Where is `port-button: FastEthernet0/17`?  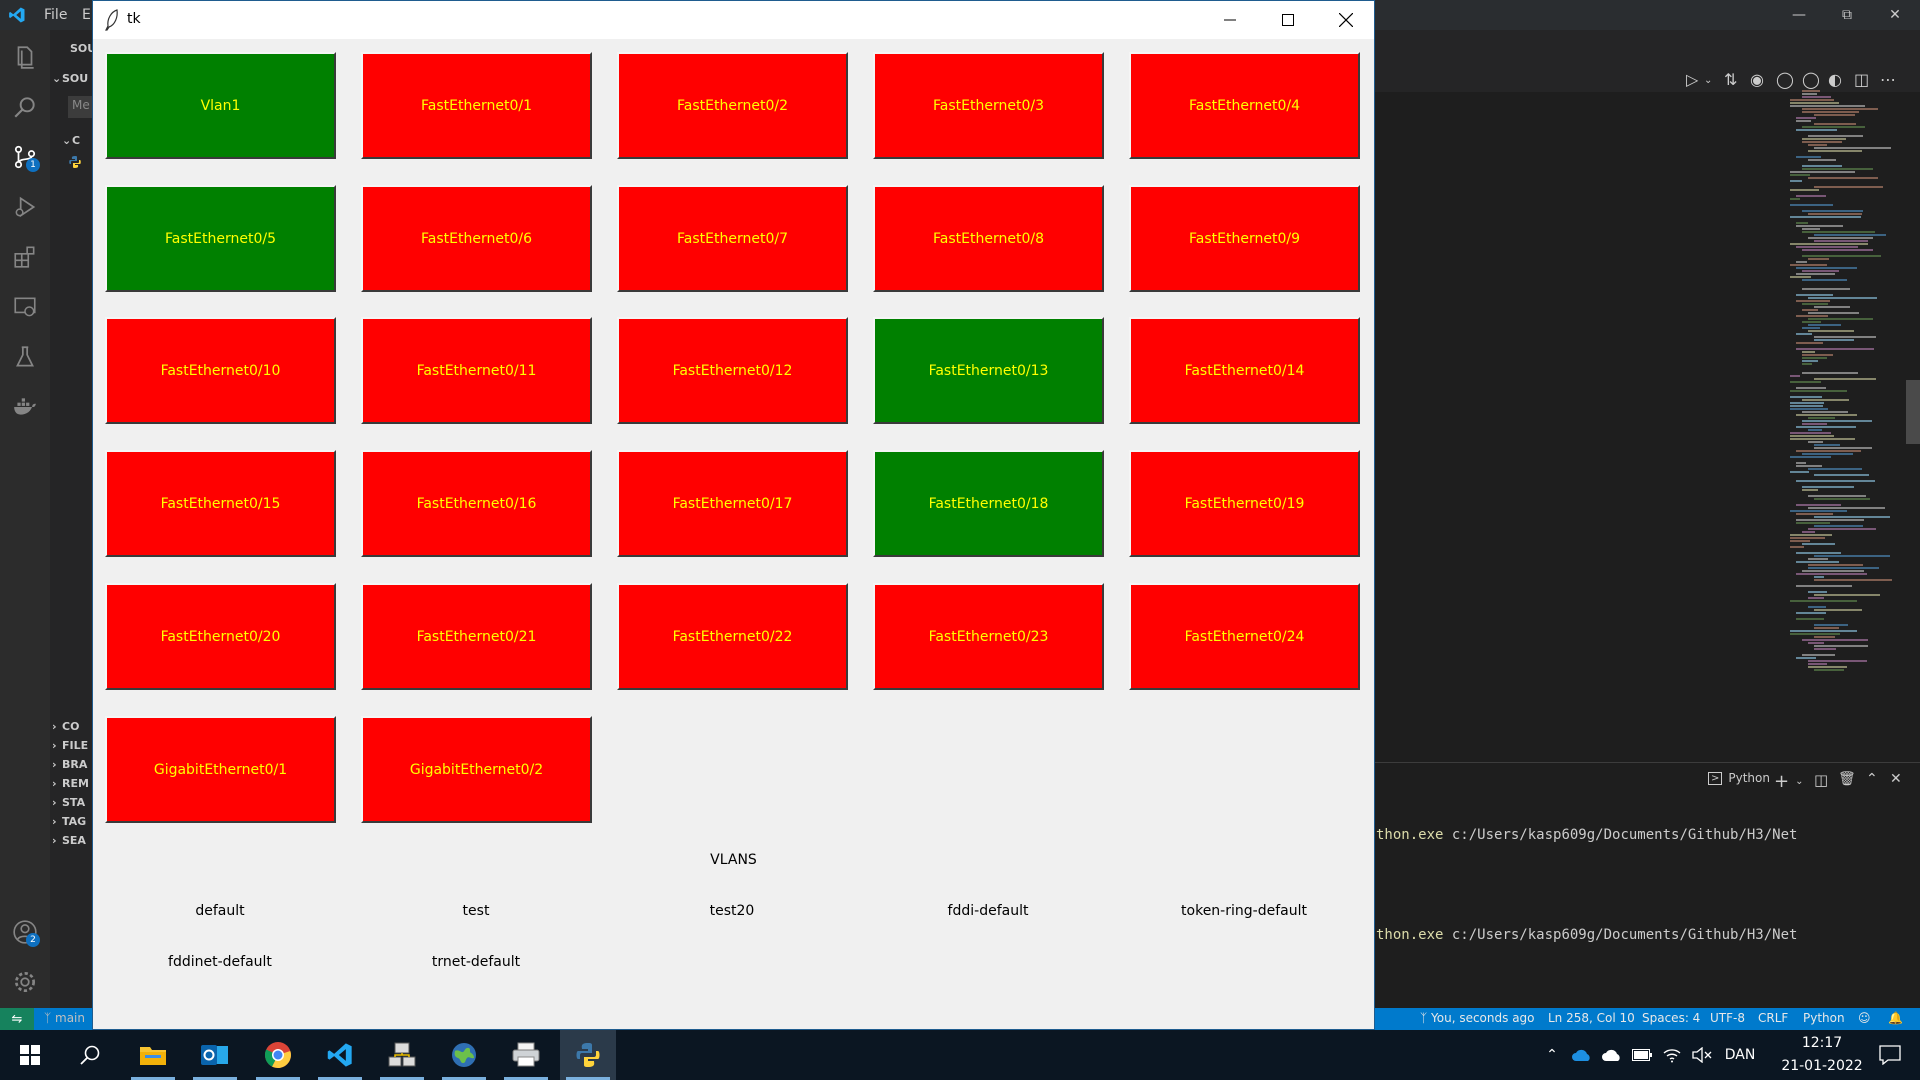 port-button: FastEthernet0/17 is located at coordinates (732, 503).